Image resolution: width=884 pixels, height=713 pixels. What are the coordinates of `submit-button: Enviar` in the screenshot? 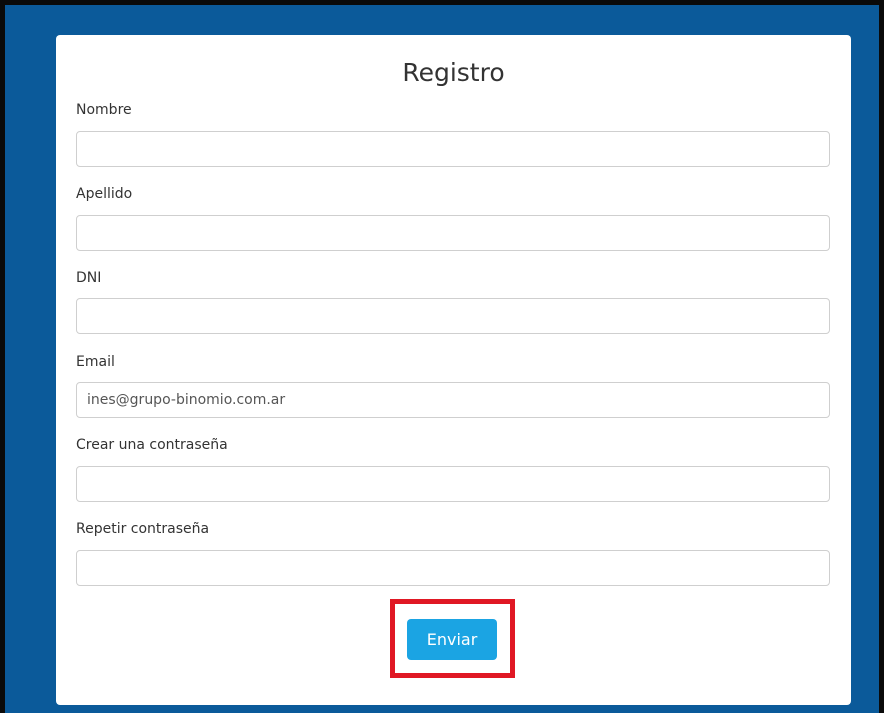 It's located at (452, 639).